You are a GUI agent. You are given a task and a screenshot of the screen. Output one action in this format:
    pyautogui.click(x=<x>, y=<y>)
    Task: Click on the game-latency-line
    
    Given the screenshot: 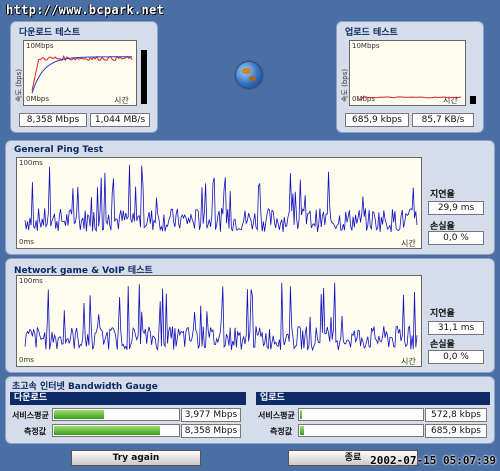 What is the action you would take?
    pyautogui.click(x=221, y=317)
    